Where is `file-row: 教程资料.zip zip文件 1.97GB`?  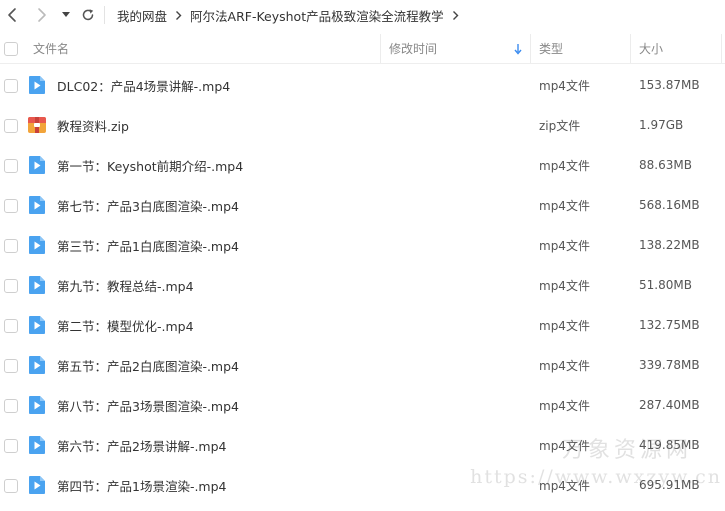
file-row: 教程资料.zip zip文件 1.97GB is located at coordinates (362, 125).